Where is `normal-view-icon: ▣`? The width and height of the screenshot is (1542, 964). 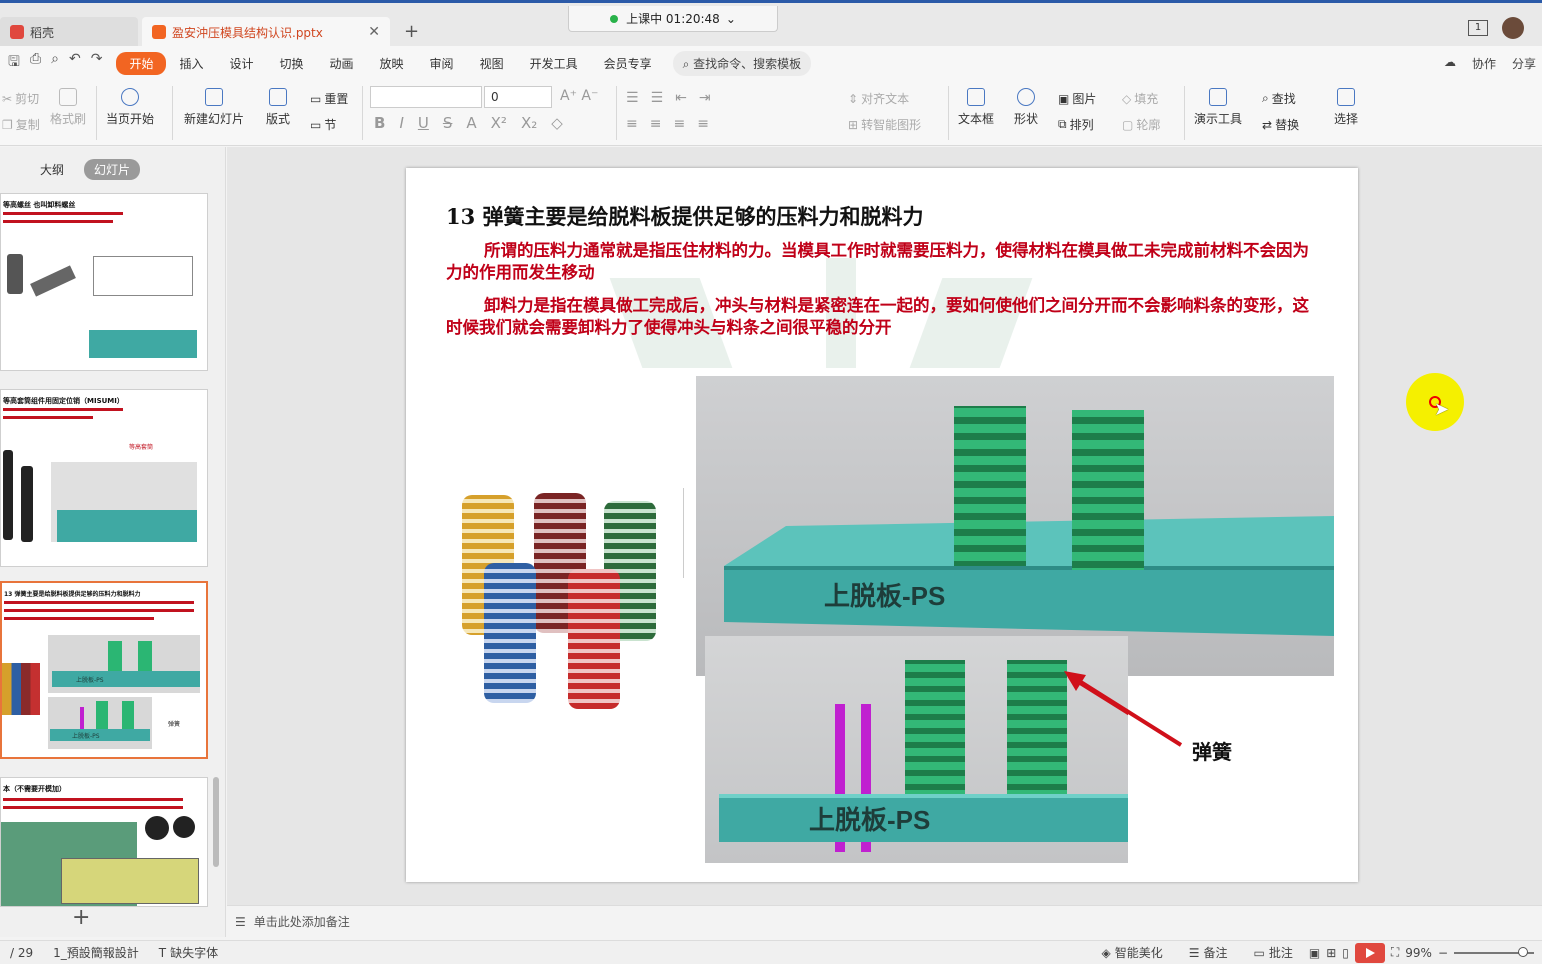 normal-view-icon: ▣ is located at coordinates (1314, 953).